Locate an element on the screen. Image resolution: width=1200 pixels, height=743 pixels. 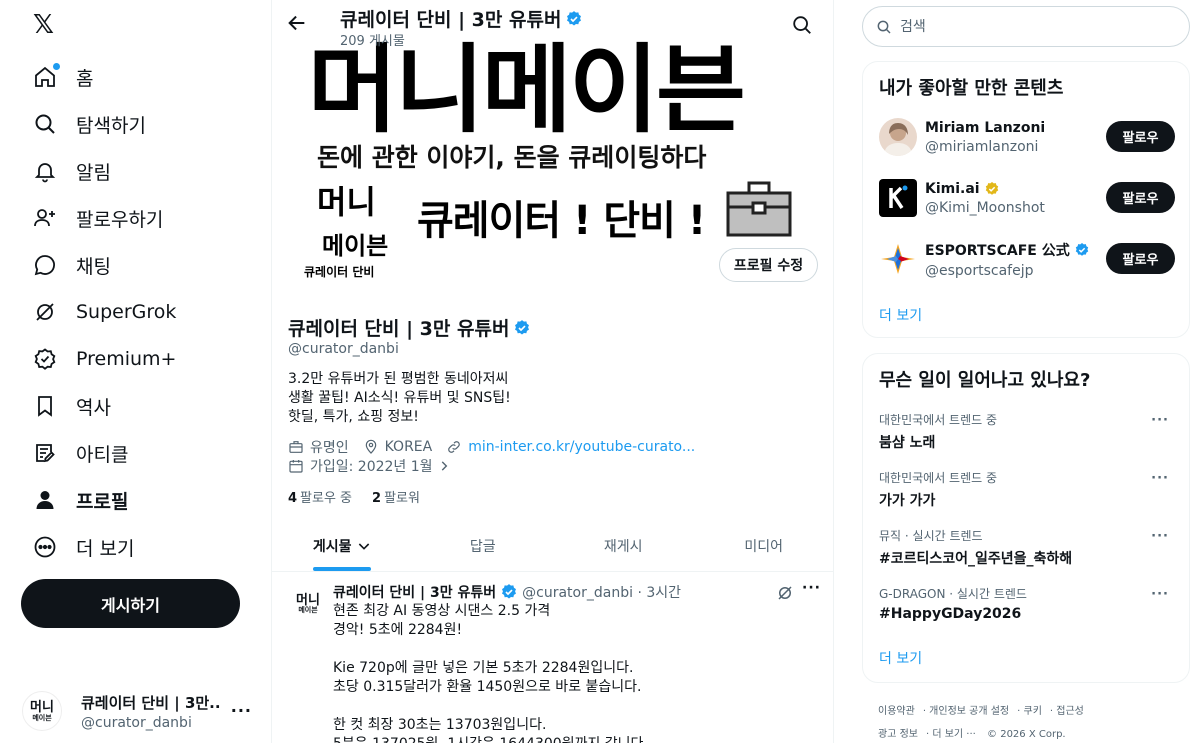
footer-link: 더 보기 ··· is located at coordinates (954, 734).